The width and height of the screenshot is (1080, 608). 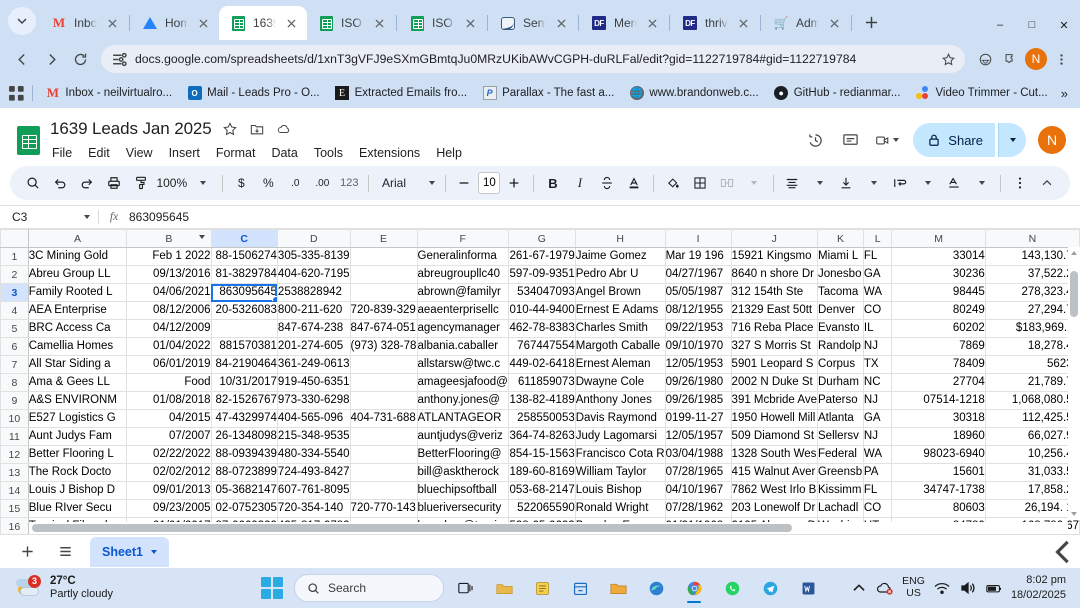 What do you see at coordinates (169, 346) in the screenshot?
I see `cell-B6: 01/04/2022` at bounding box center [169, 346].